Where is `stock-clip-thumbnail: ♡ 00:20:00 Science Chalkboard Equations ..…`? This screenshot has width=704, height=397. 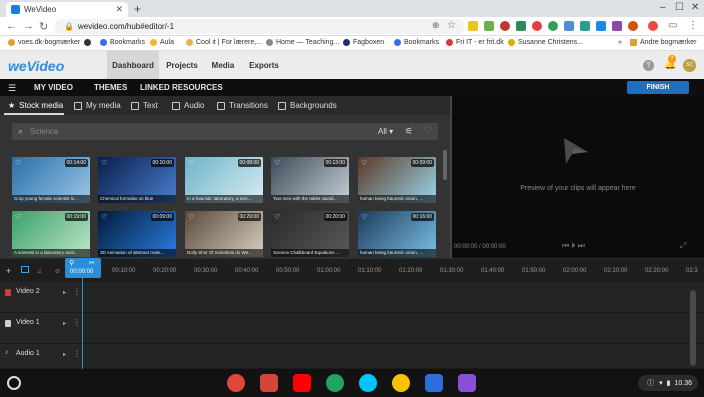 stock-clip-thumbnail: ♡ 00:20:00 Science Chalkboard Equations ..… is located at coordinates (310, 234).